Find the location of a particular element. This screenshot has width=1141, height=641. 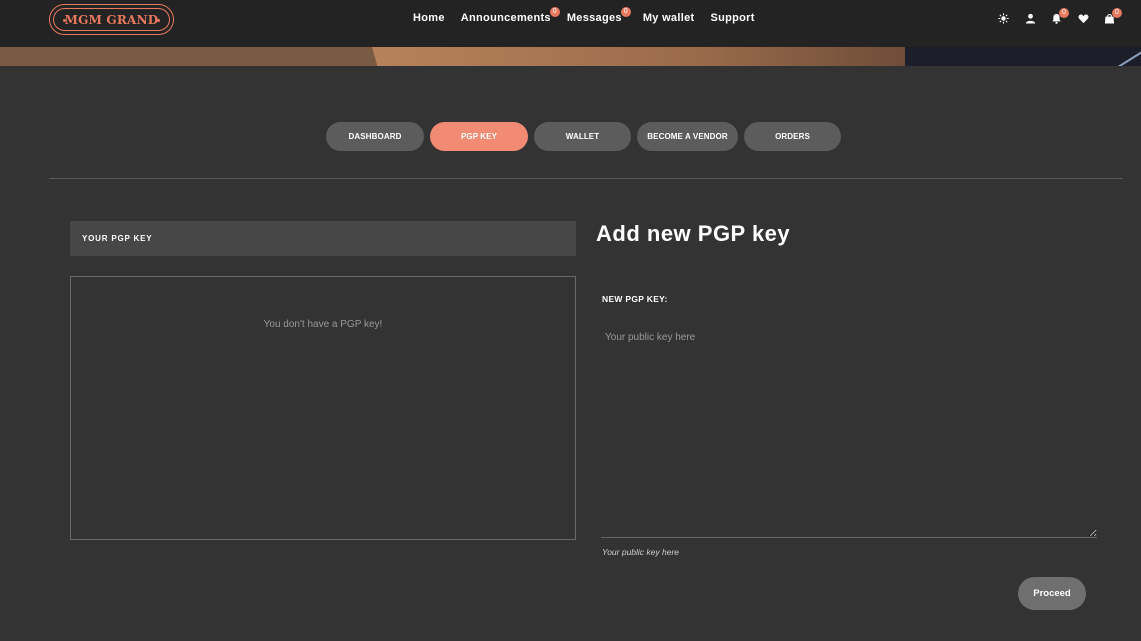

tab-dashboard-label: DASHBOARD is located at coordinates (375, 136).